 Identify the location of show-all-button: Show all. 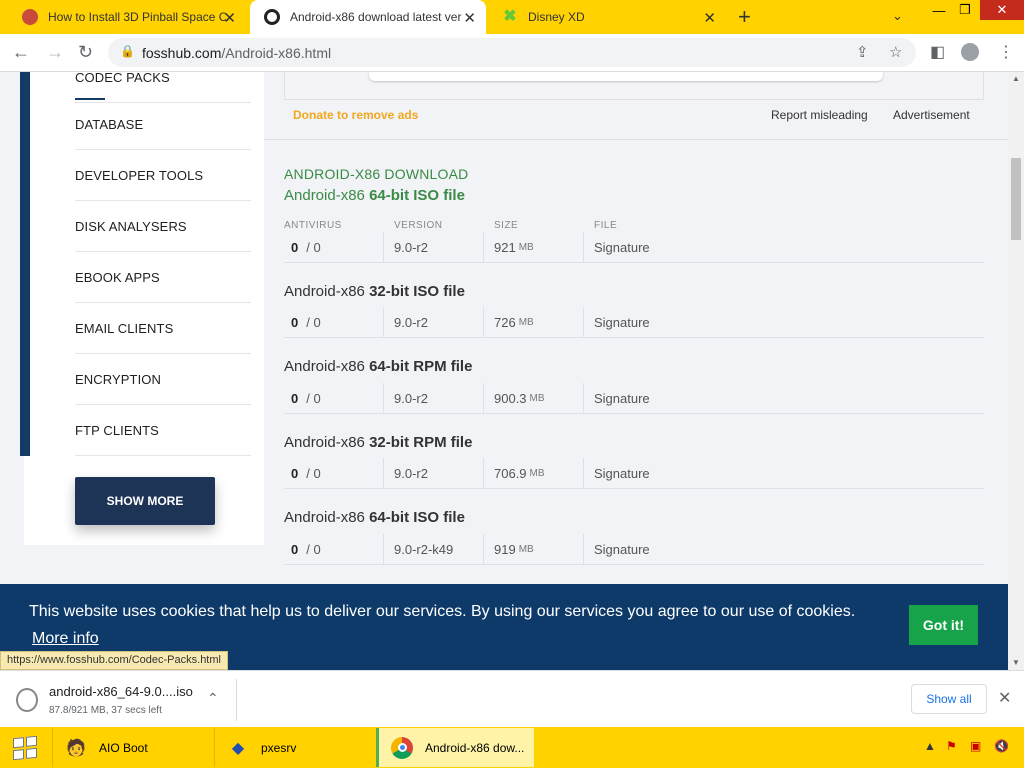
(949, 699).